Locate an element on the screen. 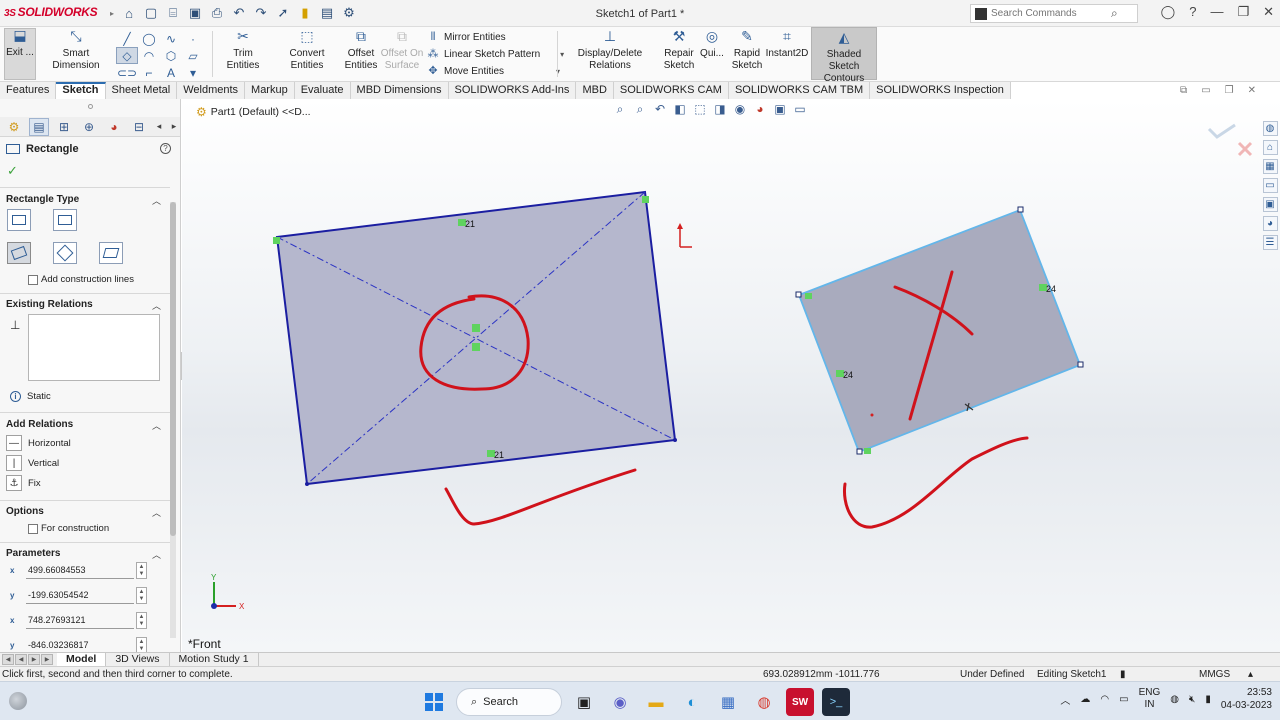  select-pointer-icon: ➚ is located at coordinates (283, 13).